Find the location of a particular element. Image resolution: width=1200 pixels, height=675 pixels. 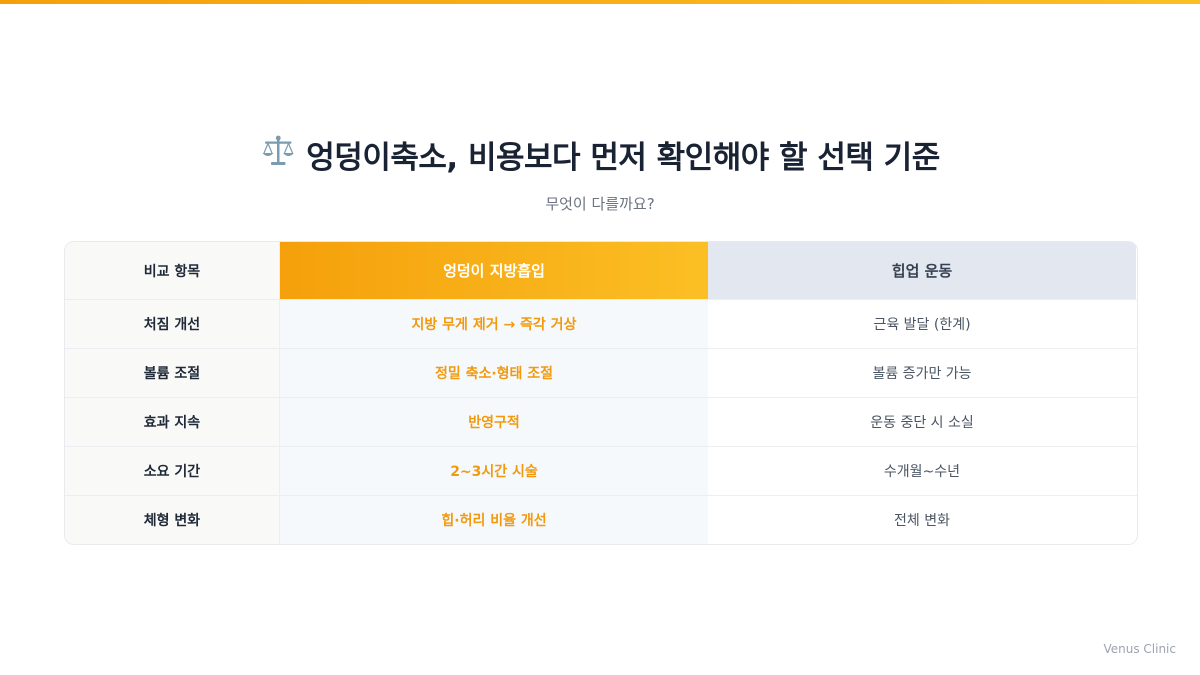

row-criteria: 볼륨 조절 is located at coordinates (172, 373).